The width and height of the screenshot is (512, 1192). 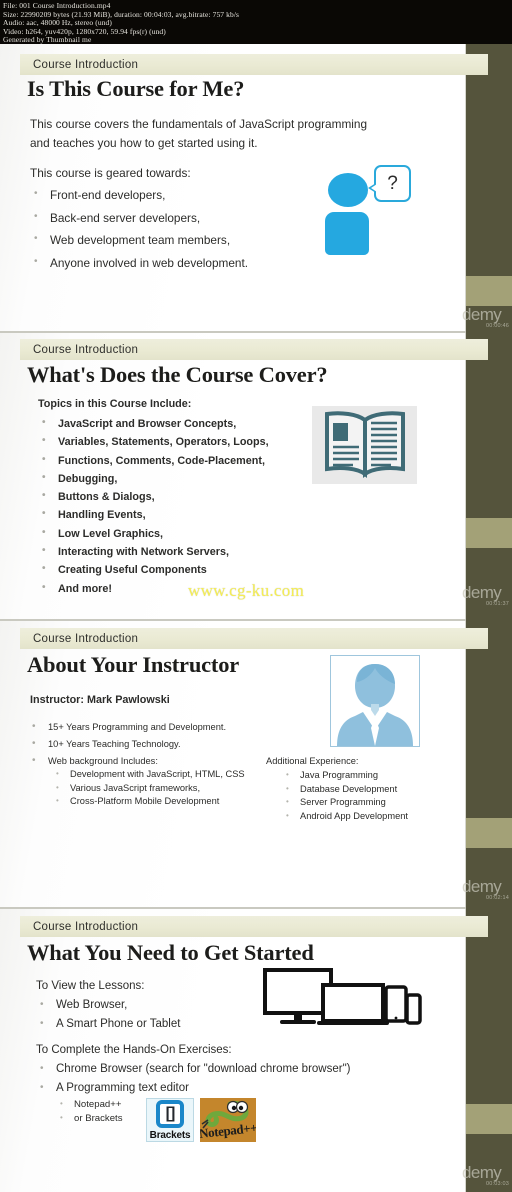 I want to click on slide3-title: About Your Instructor, so click(x=133, y=664).